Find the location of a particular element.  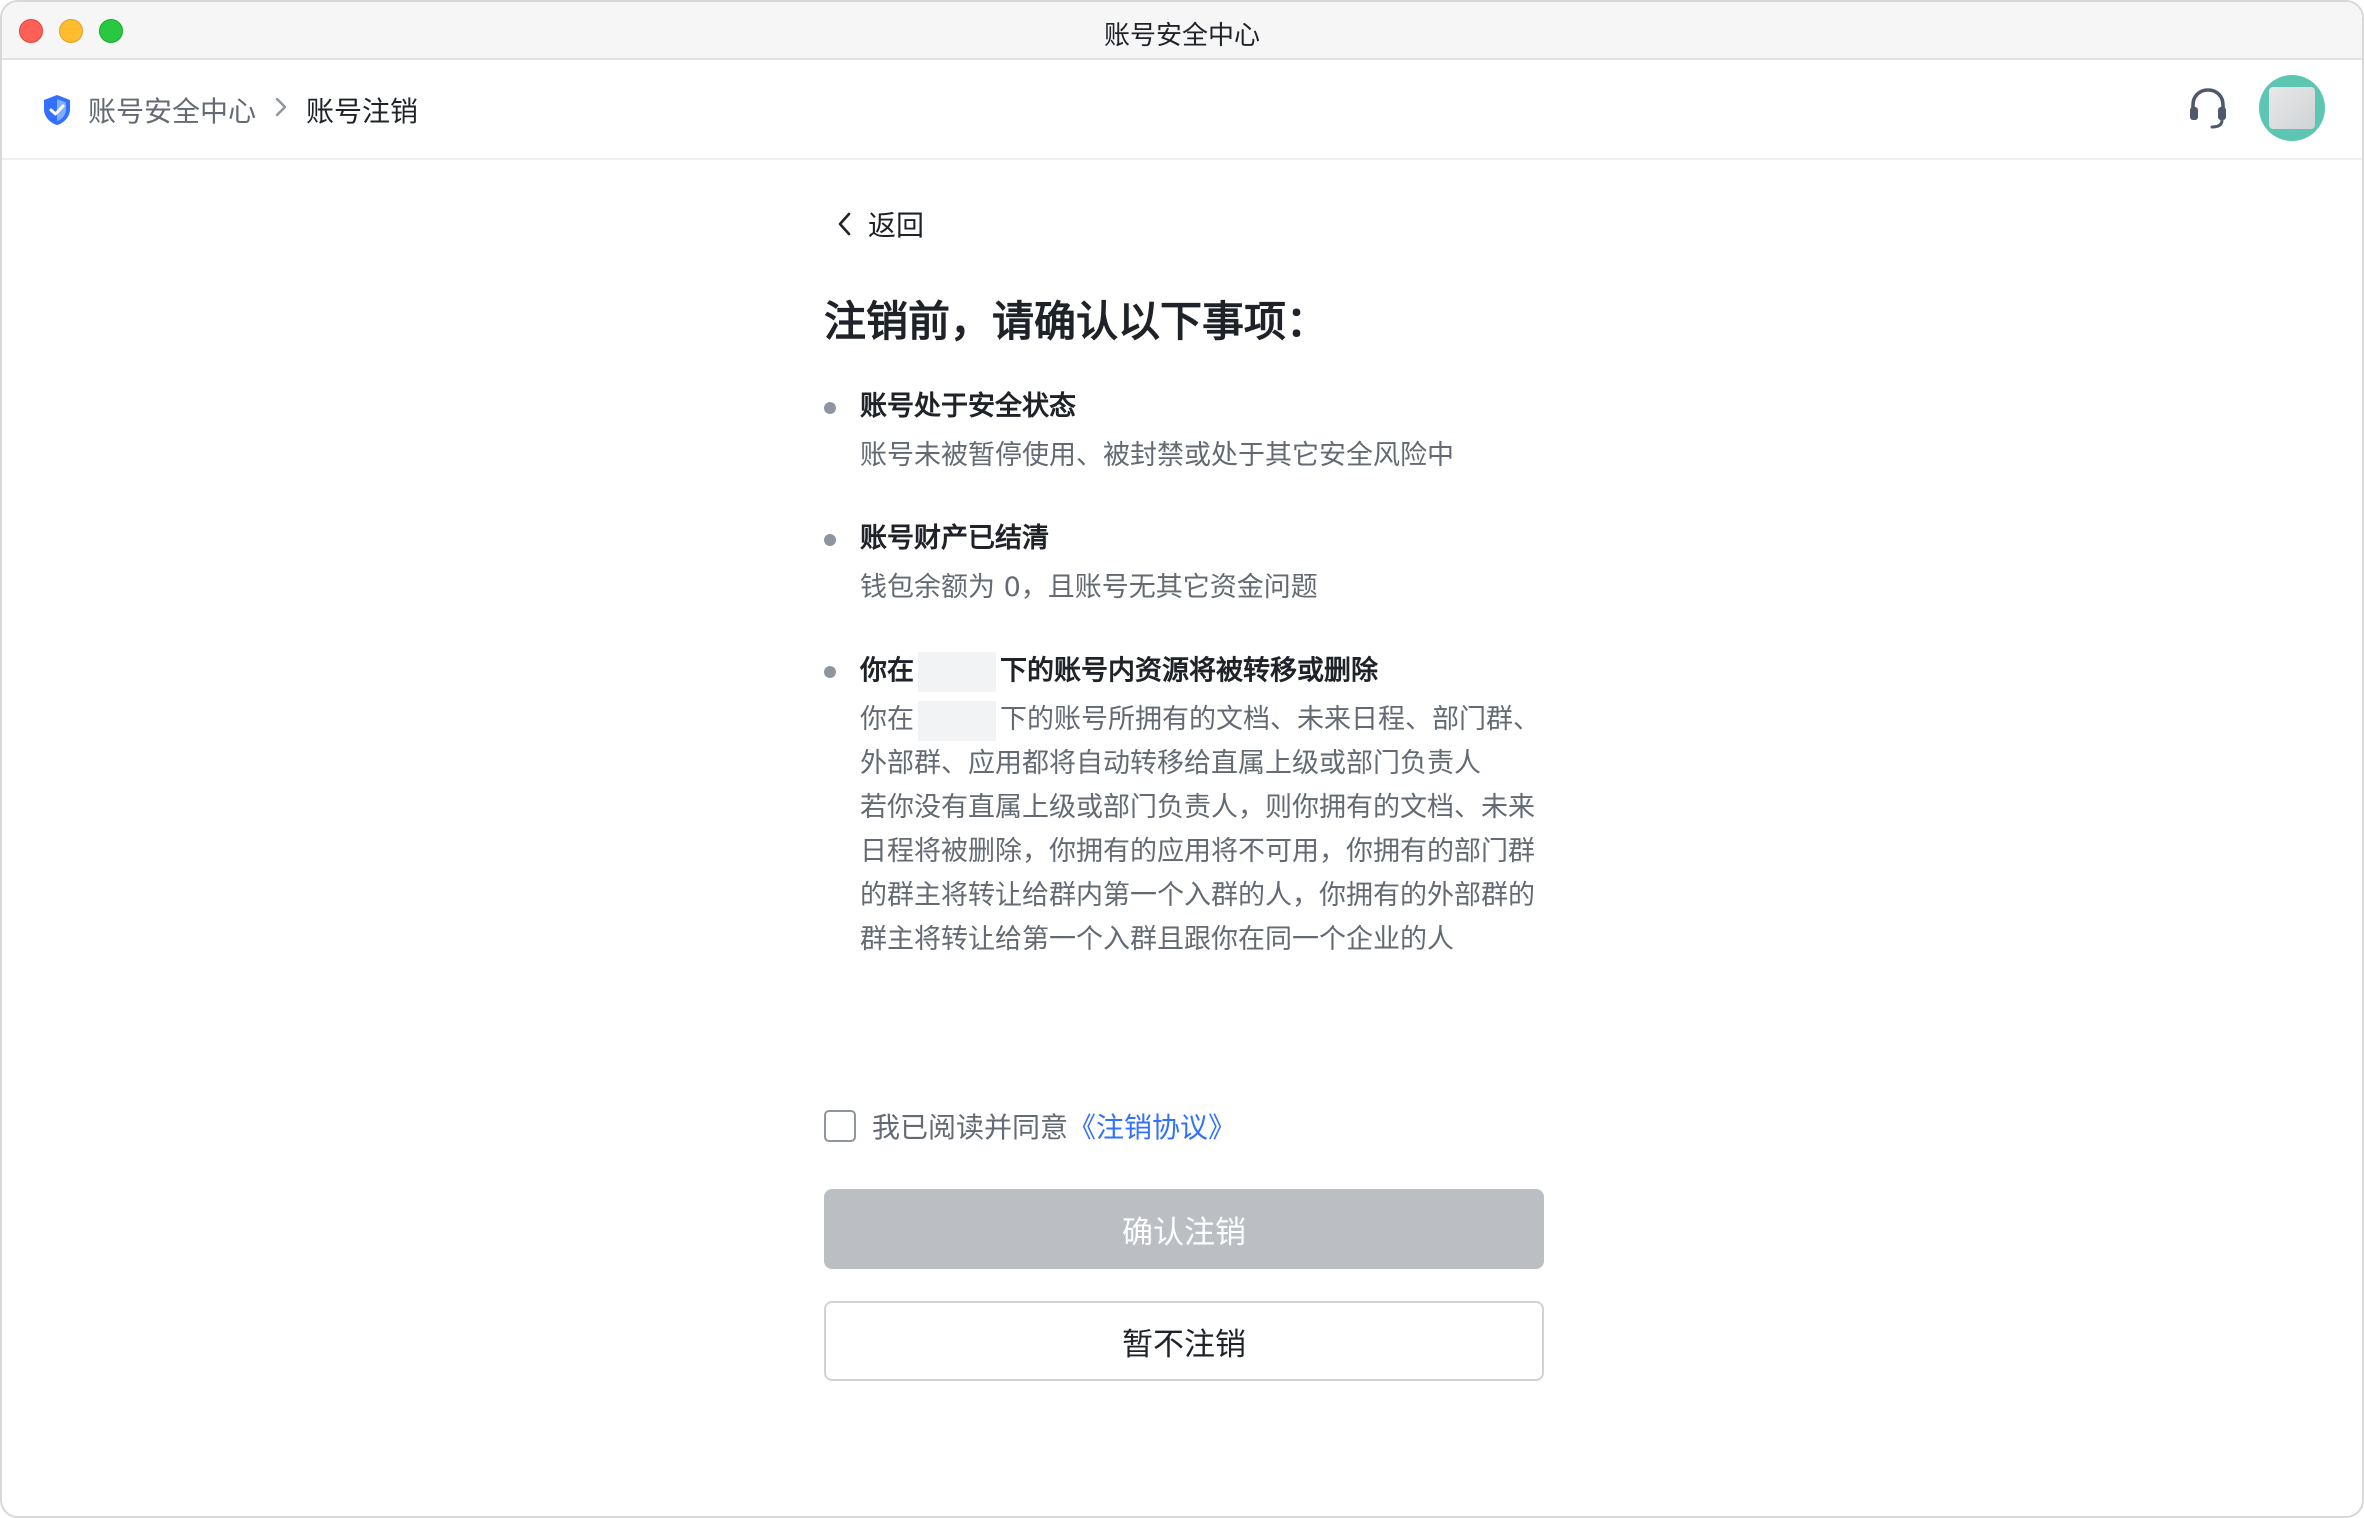

agreement-row: 我已阅读并同意 《注销协议》 is located at coordinates (1030, 1126).